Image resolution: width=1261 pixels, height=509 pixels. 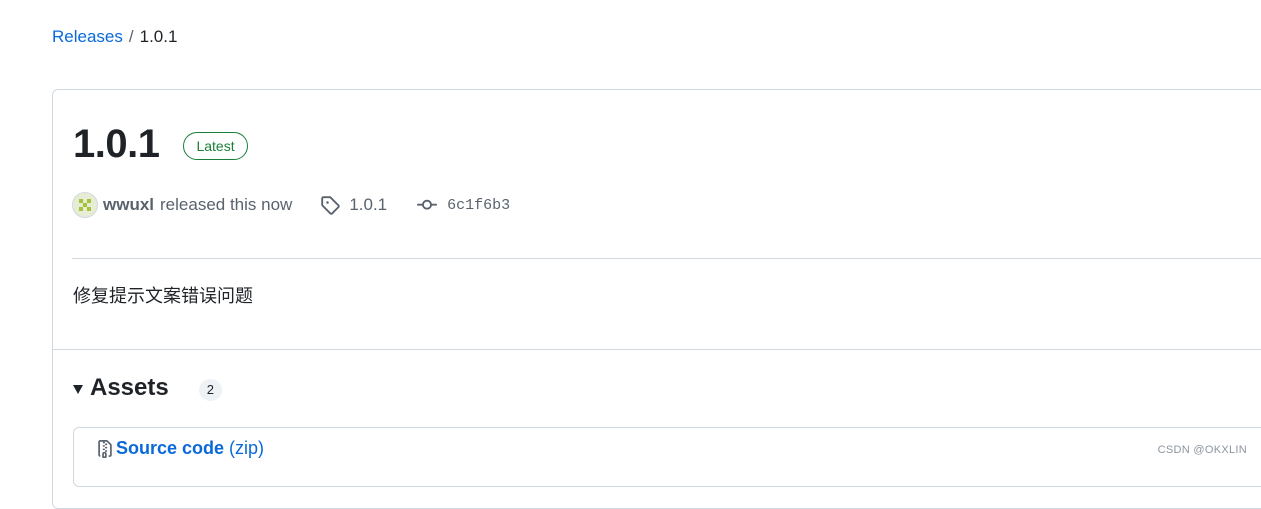 I want to click on breadcrumb: Releases / 1.0.1, so click(x=114, y=37).